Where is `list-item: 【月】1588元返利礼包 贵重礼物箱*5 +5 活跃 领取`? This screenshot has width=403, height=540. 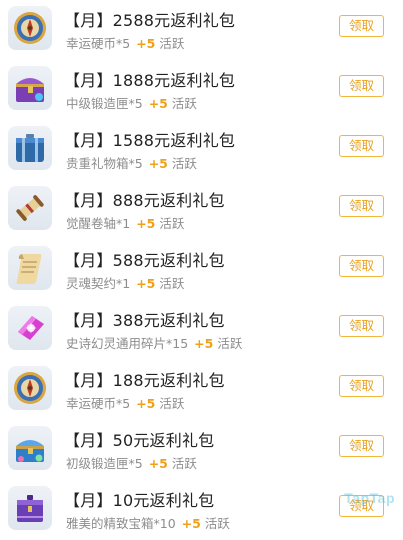
list-item: 【月】1588元返利礼包 贵重礼物箱*5 +5 活跃 领取 is located at coordinates (201, 150).